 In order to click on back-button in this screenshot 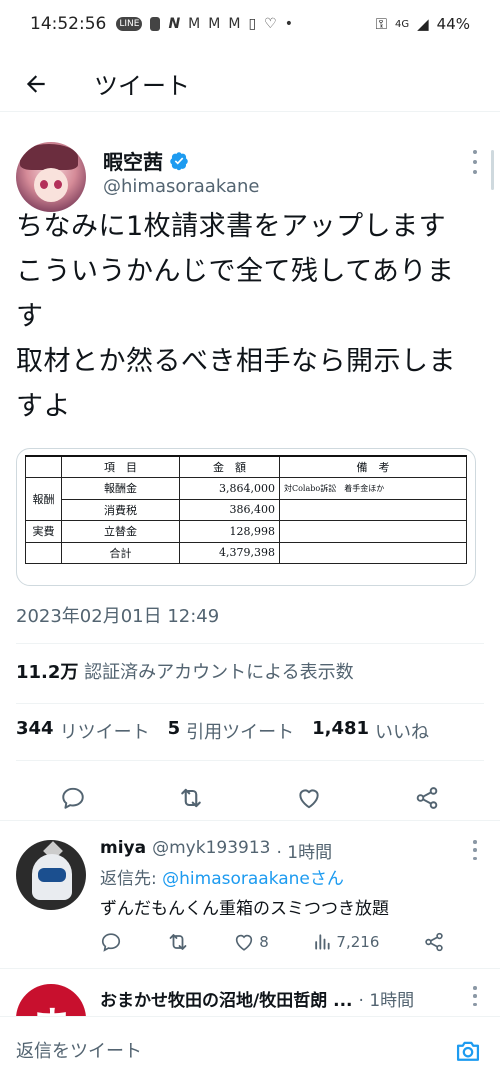, I will do `click(36, 84)`.